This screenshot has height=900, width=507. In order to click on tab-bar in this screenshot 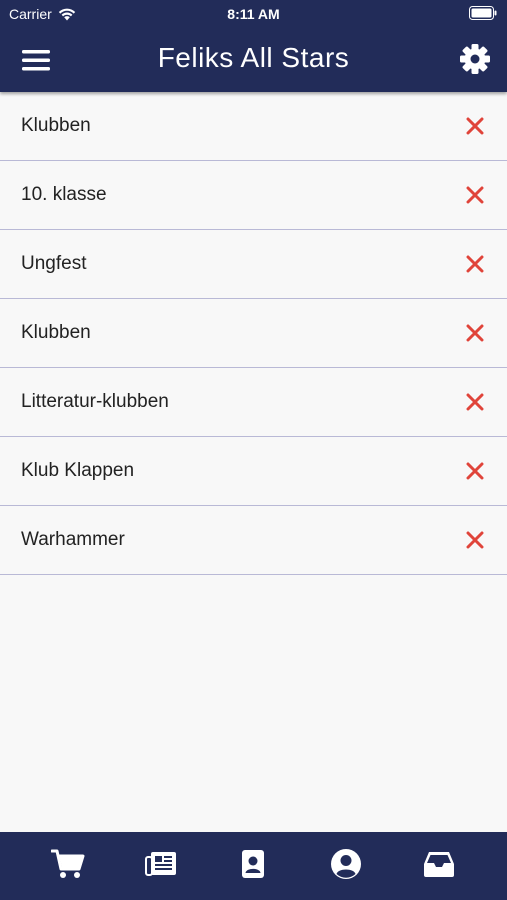, I will do `click(253, 866)`.